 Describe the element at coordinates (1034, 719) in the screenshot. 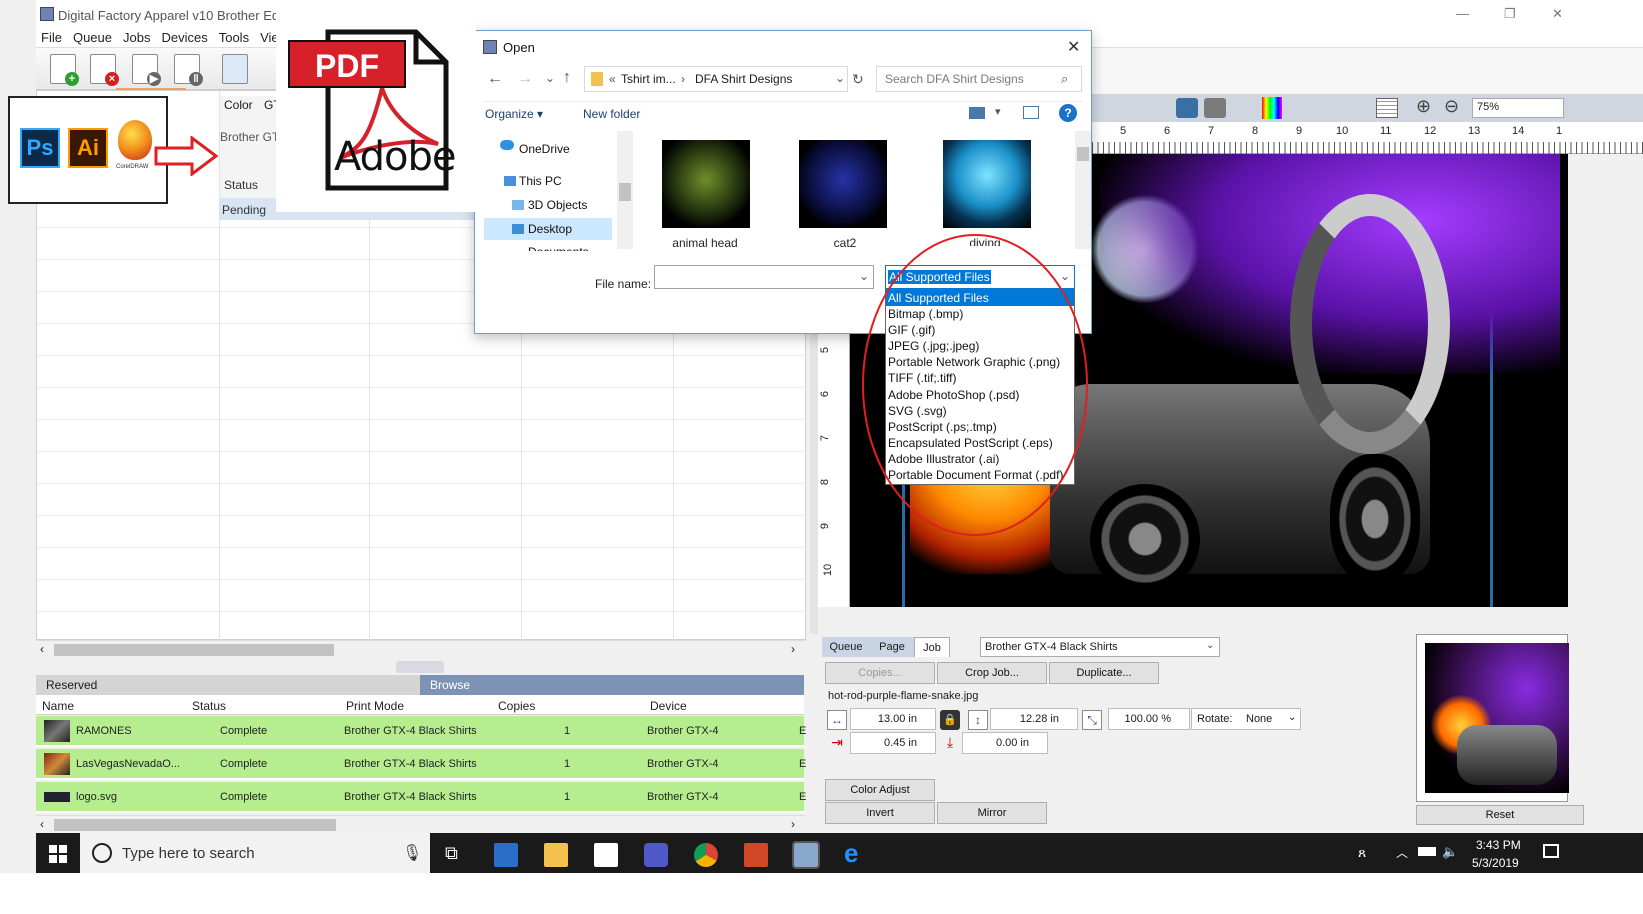

I see `height-input: 12.28 in` at that location.